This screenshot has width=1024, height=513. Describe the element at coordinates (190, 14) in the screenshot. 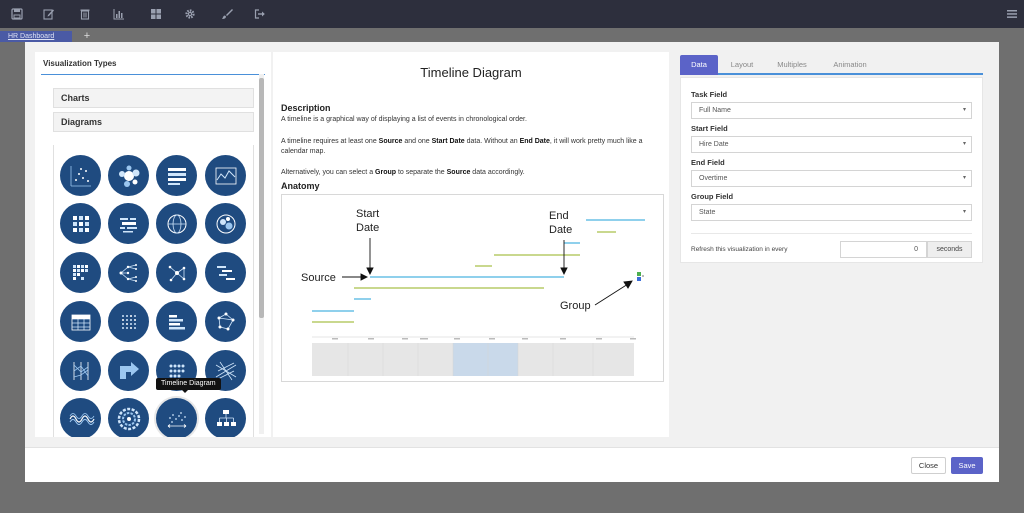

I see `gear-icon` at that location.